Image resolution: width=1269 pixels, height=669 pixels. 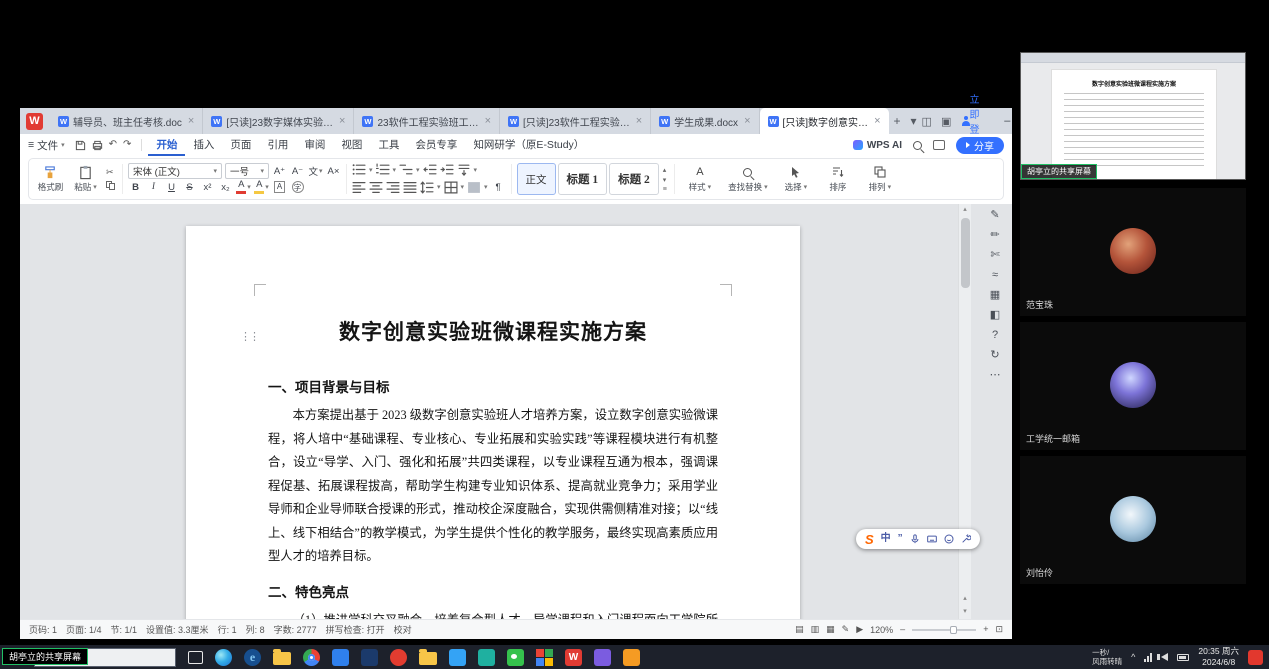 What do you see at coordinates (980, 145) in the screenshot?
I see `share-button: 分享` at bounding box center [980, 145].